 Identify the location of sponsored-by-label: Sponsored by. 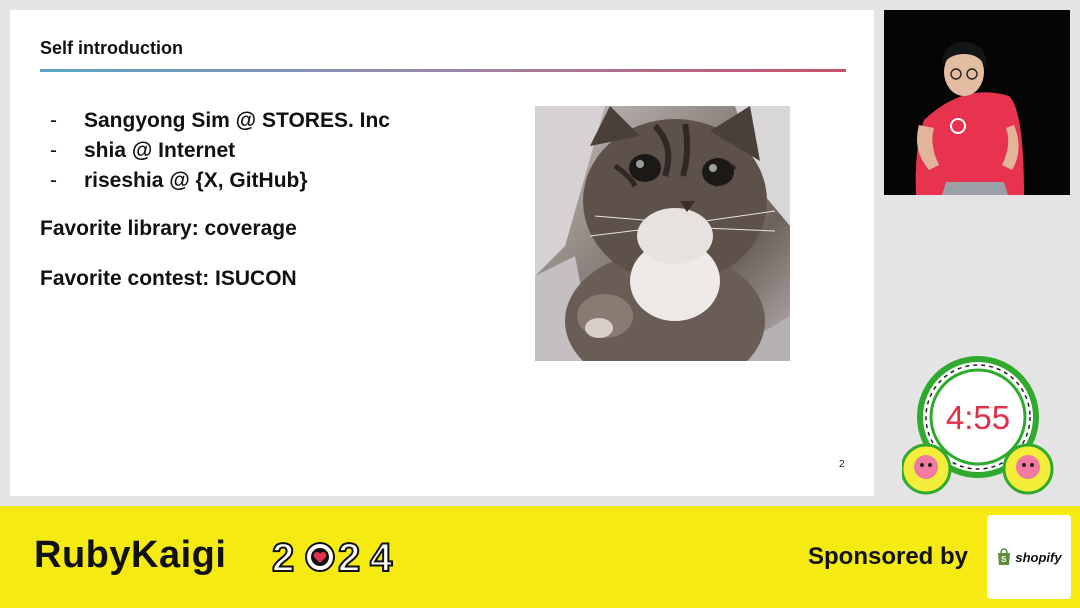
(888, 556).